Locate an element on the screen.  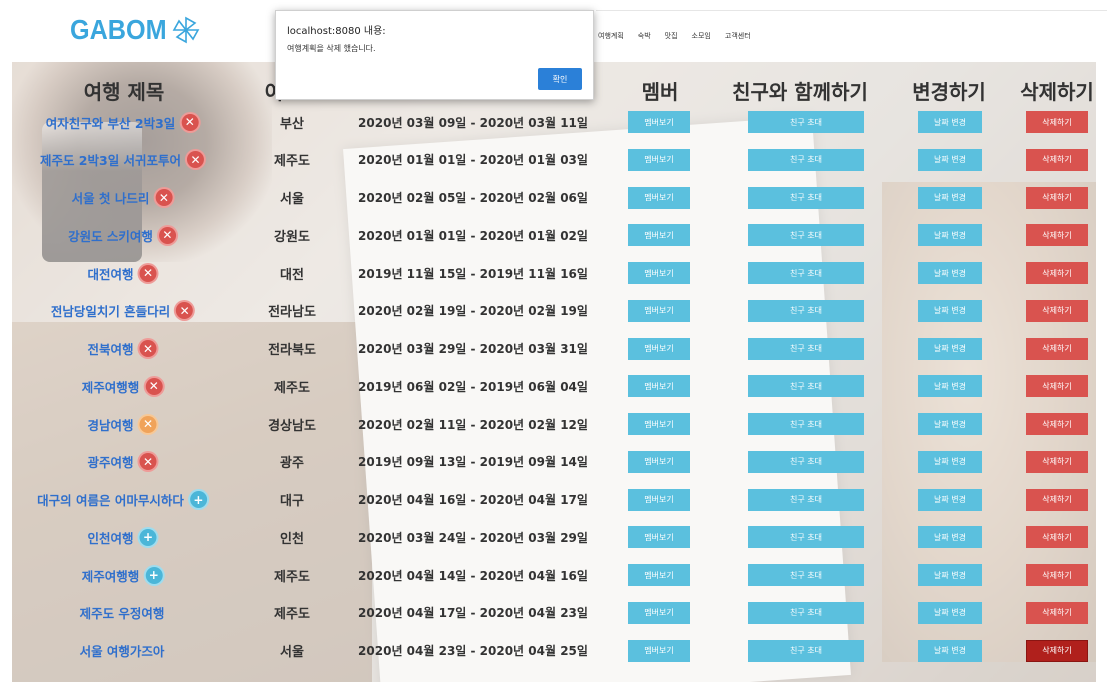
nav-item-groups: 소모임 is located at coordinates (701, 36).